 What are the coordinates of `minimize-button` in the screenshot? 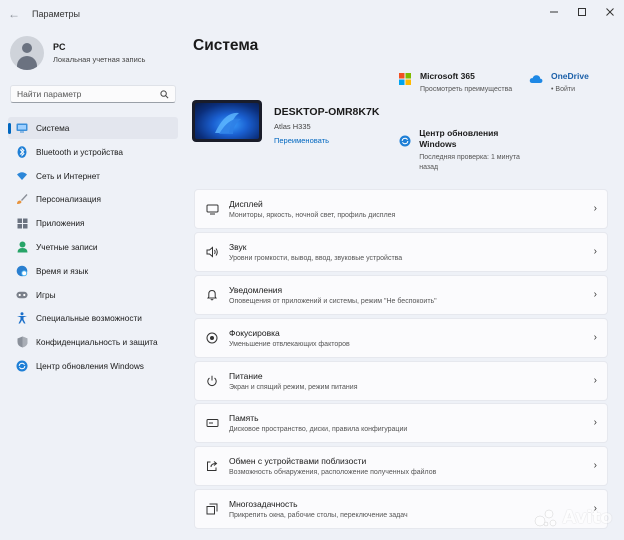 It's located at (554, 12).